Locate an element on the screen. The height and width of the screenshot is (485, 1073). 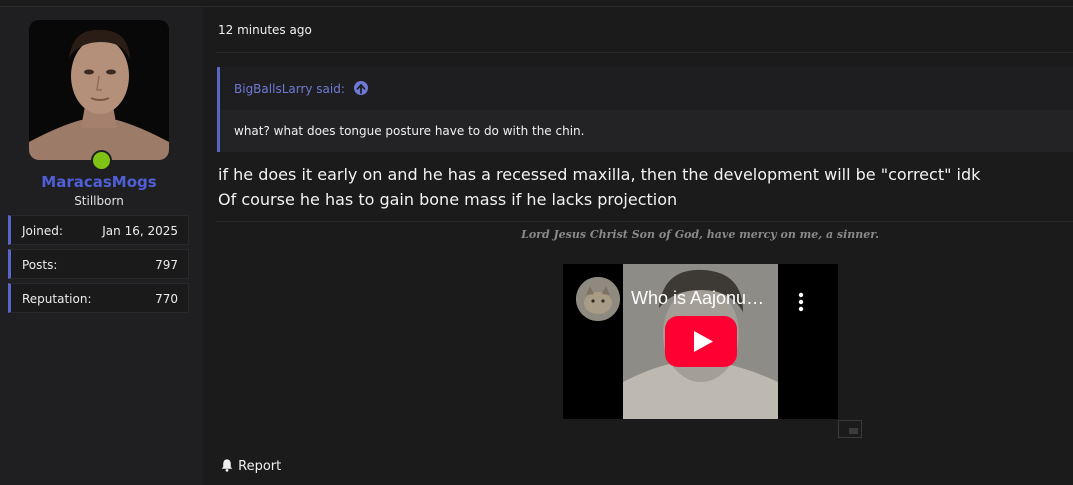
report-button: Report is located at coordinates (250, 466).